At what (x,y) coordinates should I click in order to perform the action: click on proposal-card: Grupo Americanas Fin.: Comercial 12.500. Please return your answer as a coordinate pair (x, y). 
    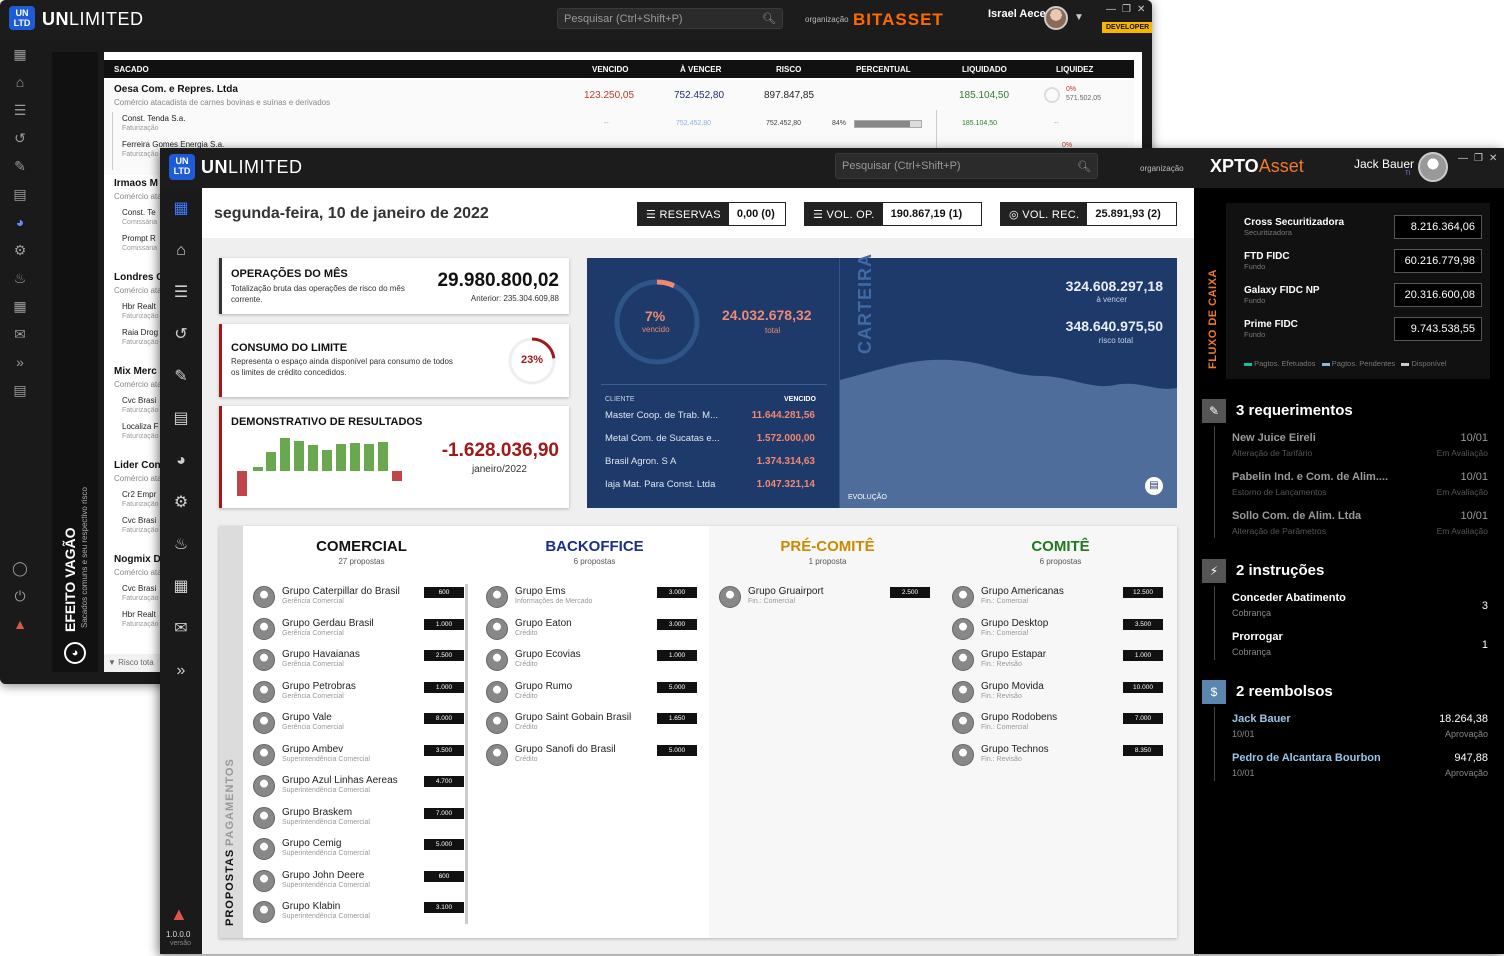
    Looking at the image, I should click on (1057, 599).